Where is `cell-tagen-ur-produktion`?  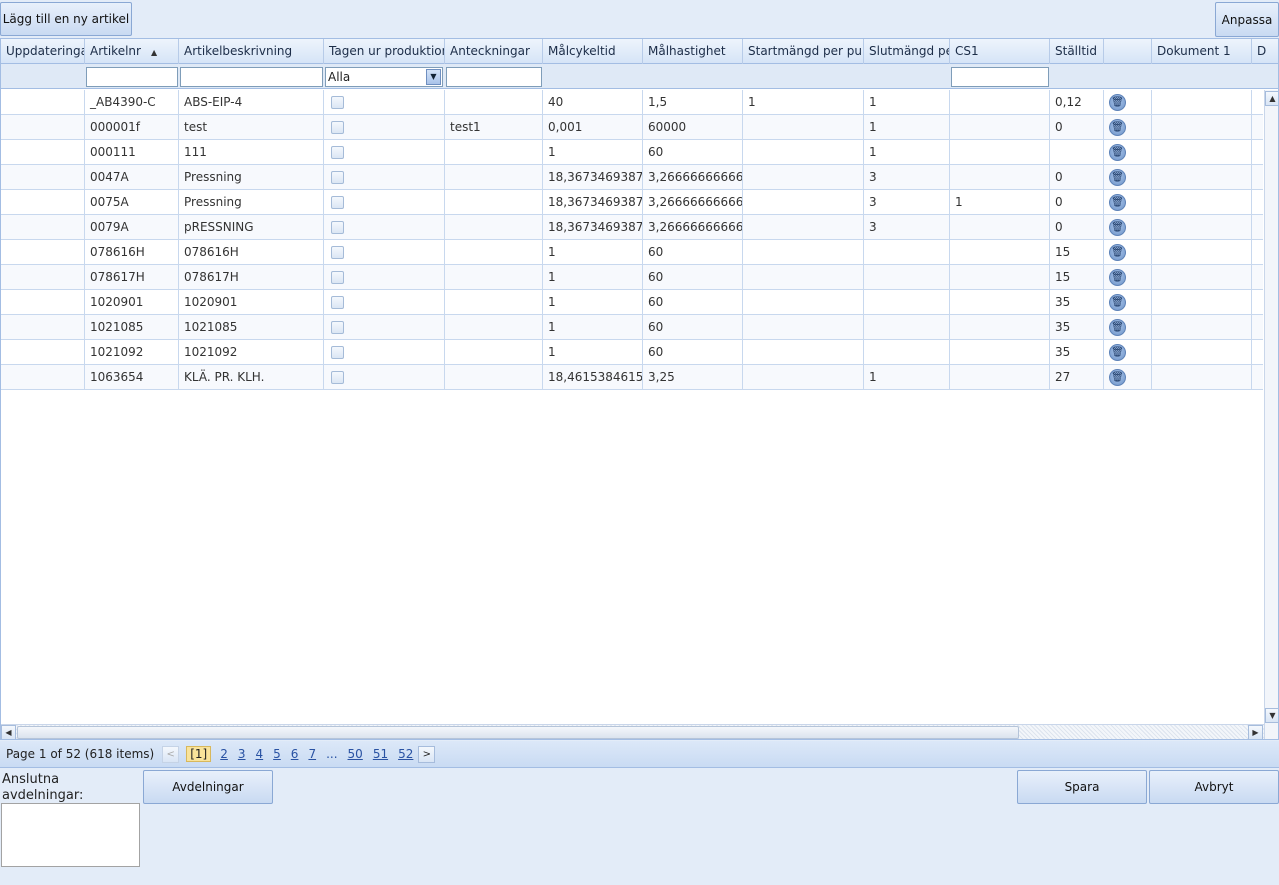
cell-tagen-ur-produktion is located at coordinates (384, 352).